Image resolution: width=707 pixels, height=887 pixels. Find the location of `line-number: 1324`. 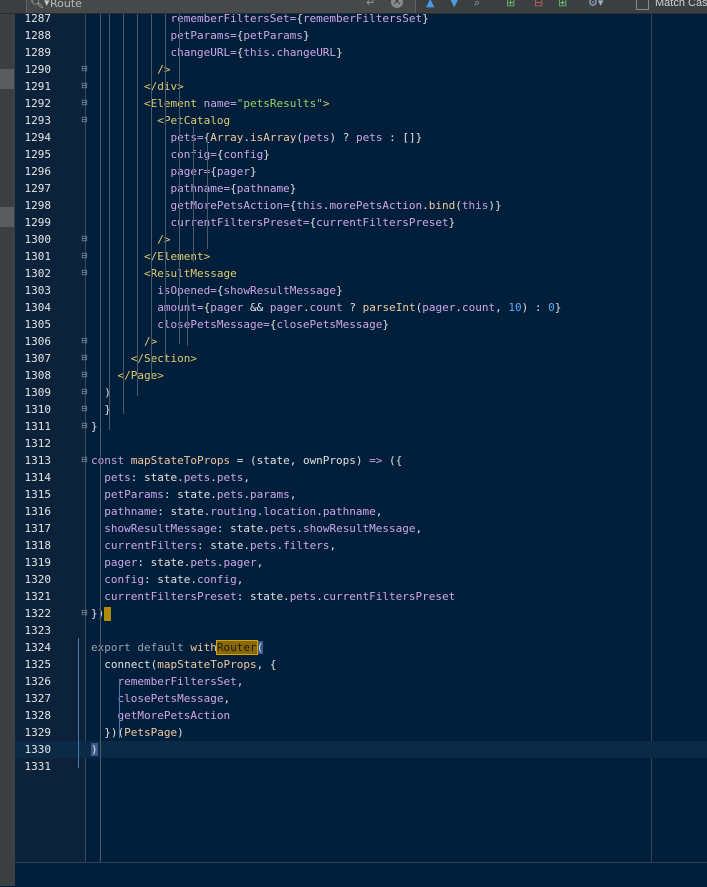

line-number: 1324 is located at coordinates (38, 647).